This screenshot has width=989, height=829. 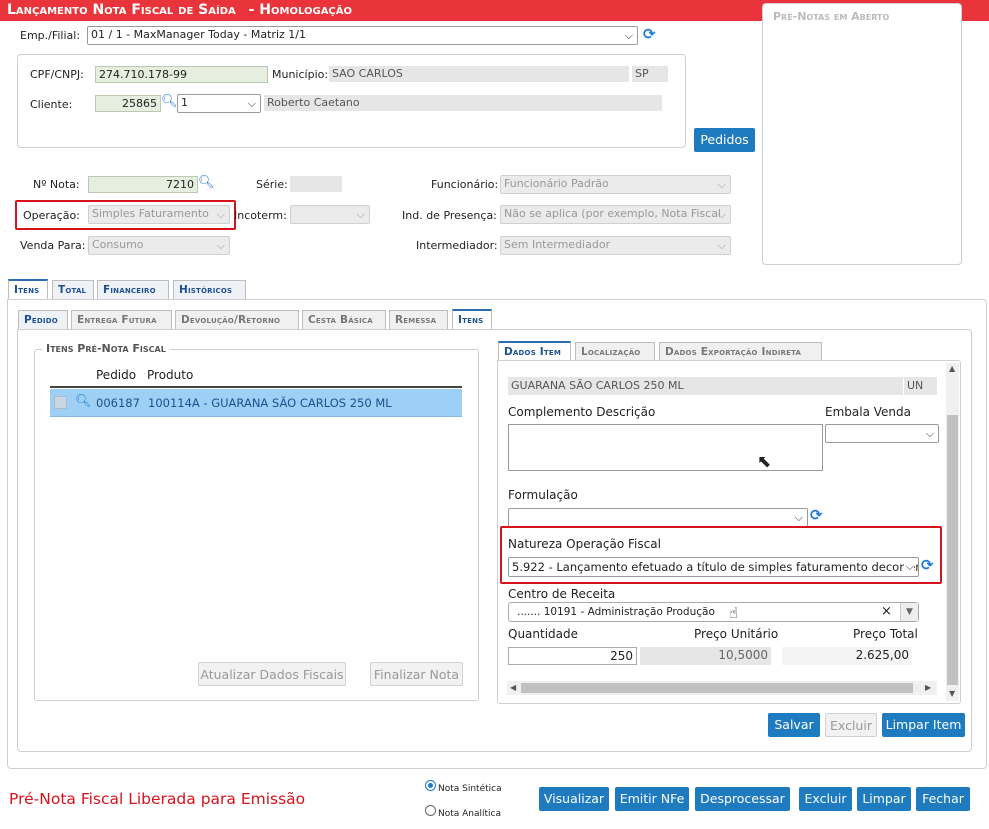 What do you see at coordinates (362, 35) in the screenshot?
I see `empresa-select: 01 / 1 - MaxManager Today - Matriz 1/1 ⌵` at bounding box center [362, 35].